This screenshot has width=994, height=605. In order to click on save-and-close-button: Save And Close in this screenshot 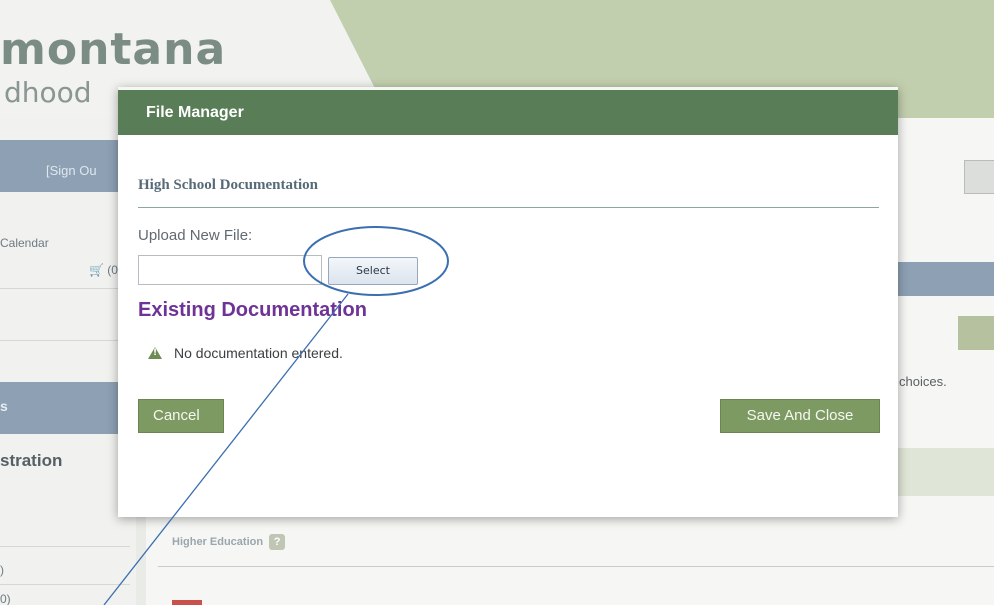, I will do `click(800, 416)`.